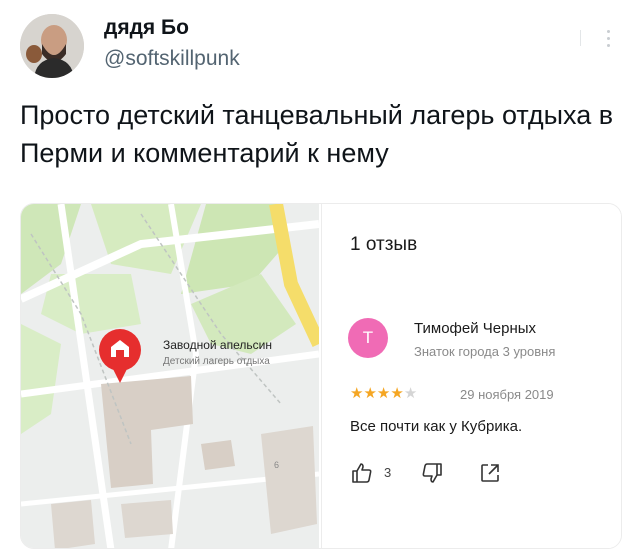 The width and height of the screenshot is (640, 556). Describe the element at coordinates (120, 357) in the screenshot. I see `map-pin-icon` at that location.